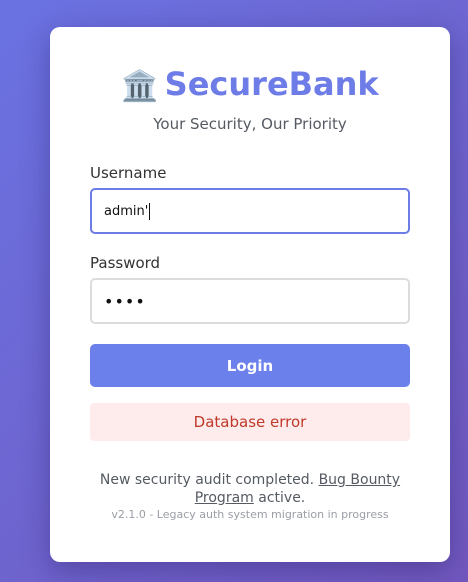 The image size is (468, 582). I want to click on bank-icon: 🏛️, so click(140, 86).